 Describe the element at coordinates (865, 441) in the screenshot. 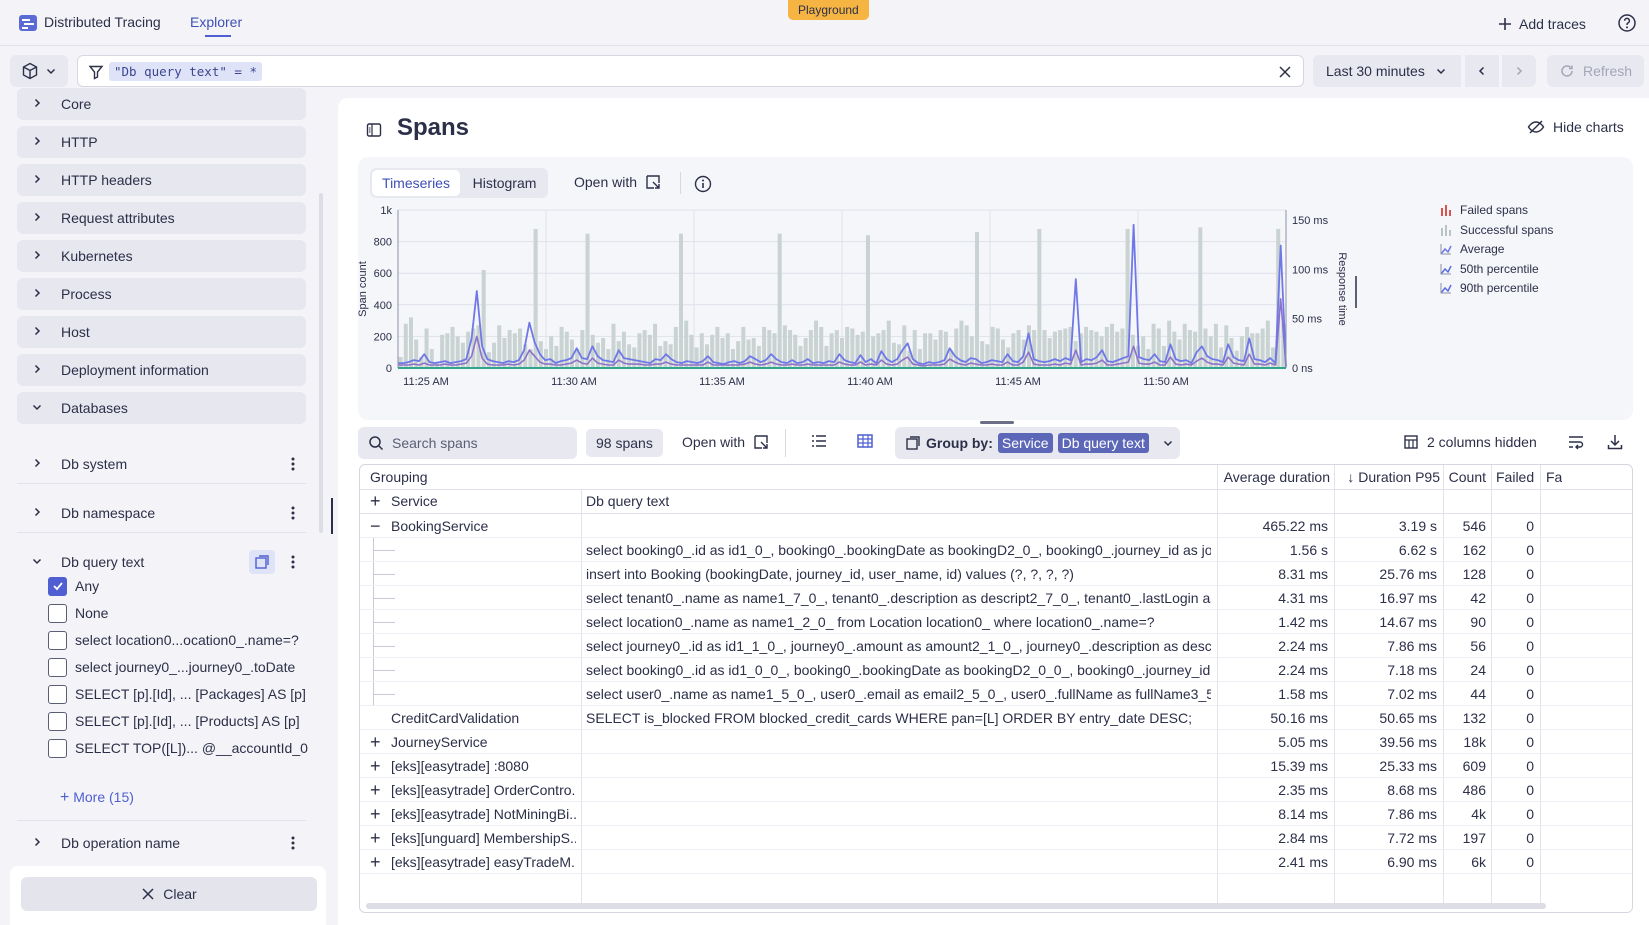

I see `table-view-icon` at that location.